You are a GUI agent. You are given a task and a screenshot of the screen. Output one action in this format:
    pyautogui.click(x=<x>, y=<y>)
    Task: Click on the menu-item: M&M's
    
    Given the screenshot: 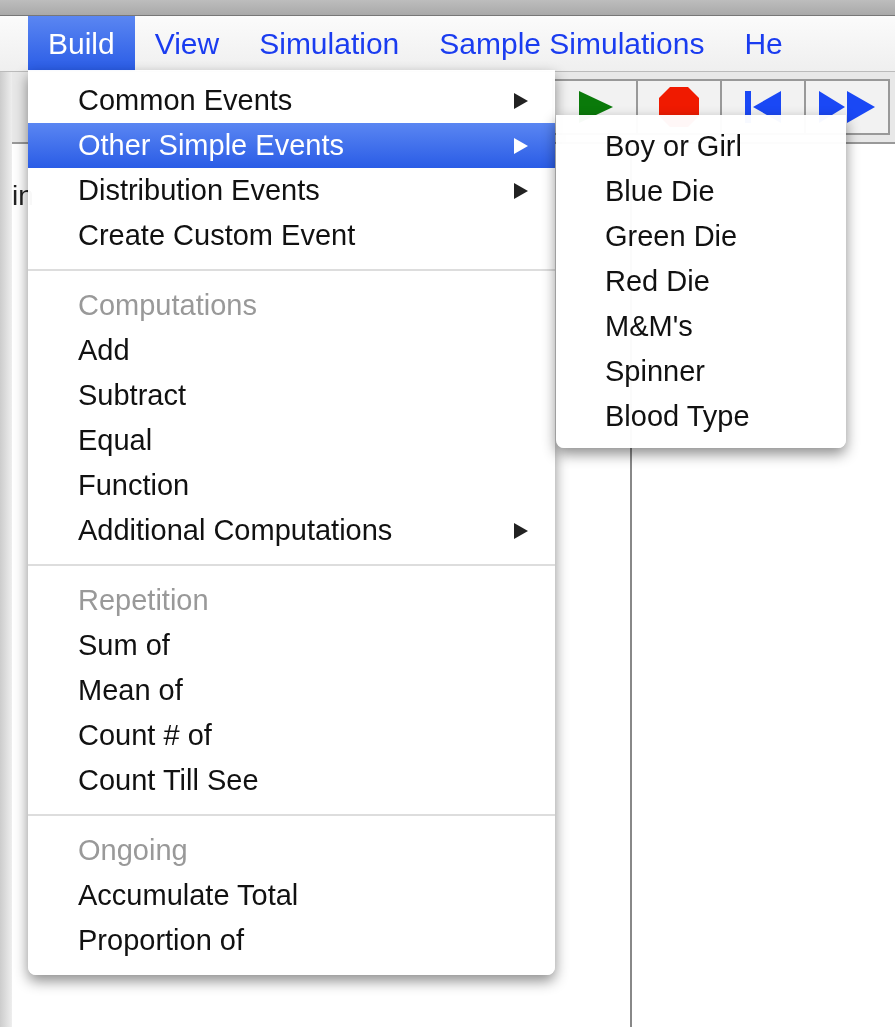 What is the action you would take?
    pyautogui.click(x=701, y=326)
    